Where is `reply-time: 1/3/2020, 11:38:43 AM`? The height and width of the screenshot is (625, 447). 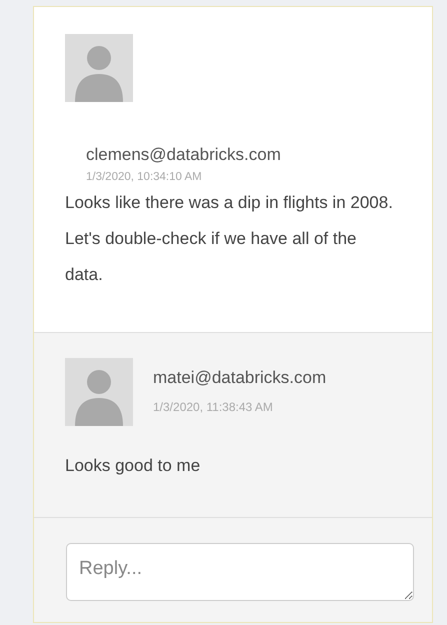 reply-time: 1/3/2020, 11:38:43 AM is located at coordinates (213, 407).